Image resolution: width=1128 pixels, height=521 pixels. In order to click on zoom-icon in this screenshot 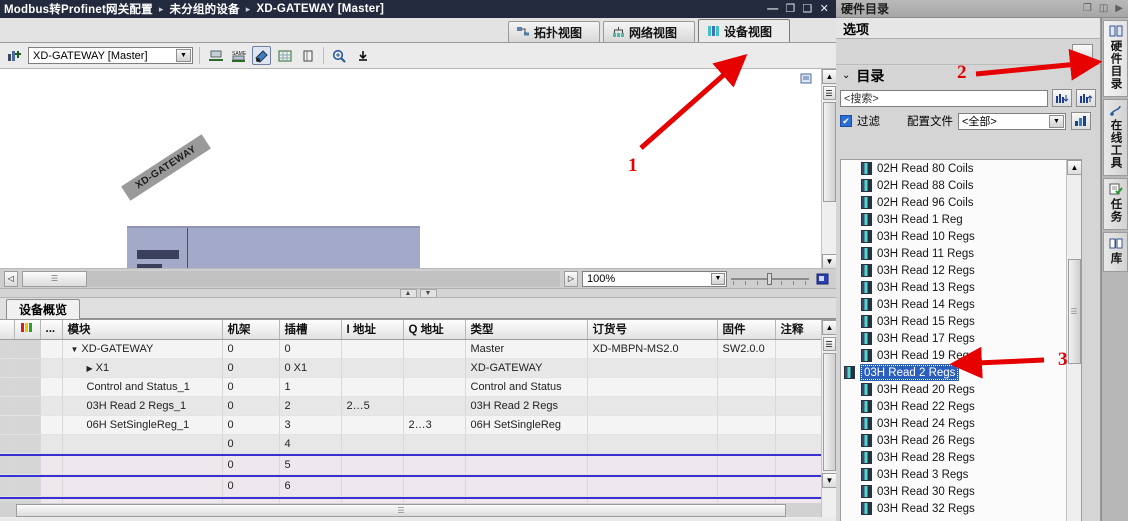, I will do `click(339, 55)`.